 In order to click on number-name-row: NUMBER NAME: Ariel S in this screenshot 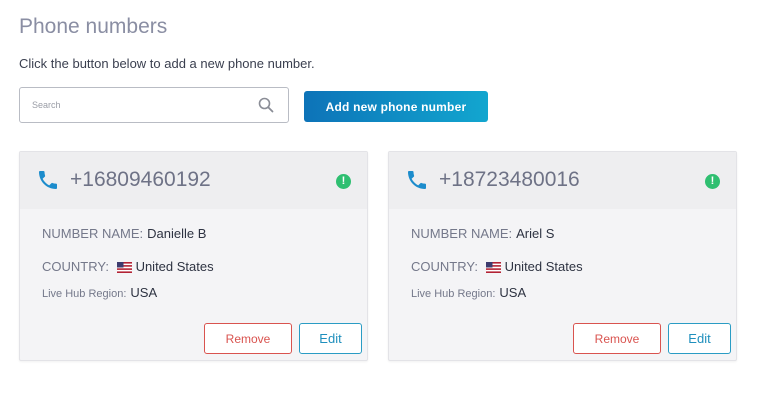, I will do `click(482, 233)`.